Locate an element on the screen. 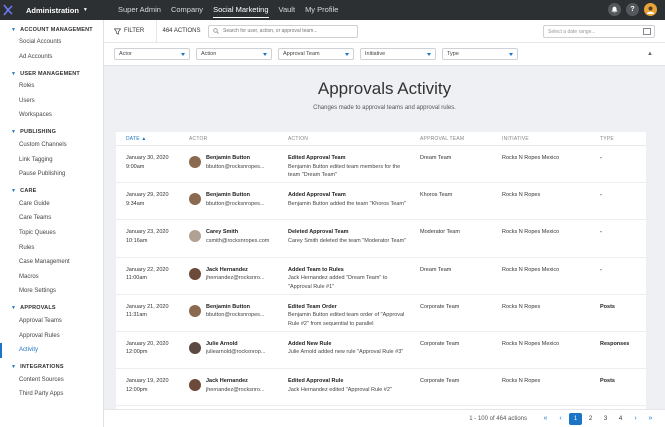  sidebar-item-link-tagging: Link Tagging is located at coordinates (51, 160).